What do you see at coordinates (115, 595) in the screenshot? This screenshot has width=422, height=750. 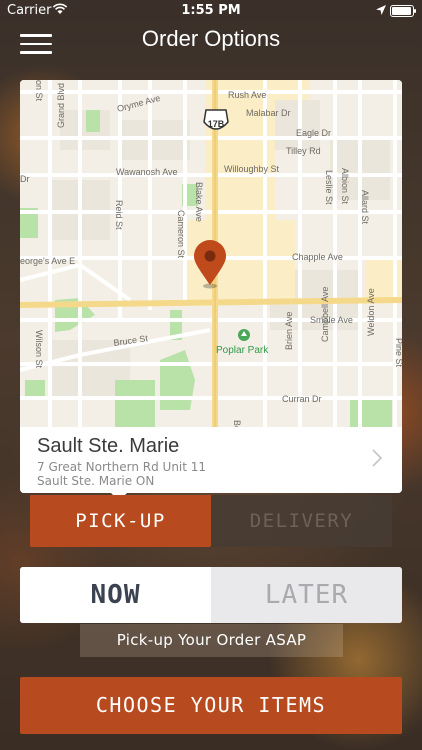 I see `now-option: NOW` at bounding box center [115, 595].